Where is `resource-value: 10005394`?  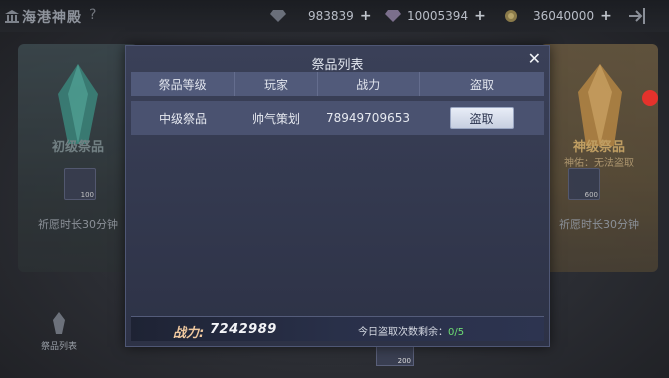 resource-value: 10005394 is located at coordinates (438, 16).